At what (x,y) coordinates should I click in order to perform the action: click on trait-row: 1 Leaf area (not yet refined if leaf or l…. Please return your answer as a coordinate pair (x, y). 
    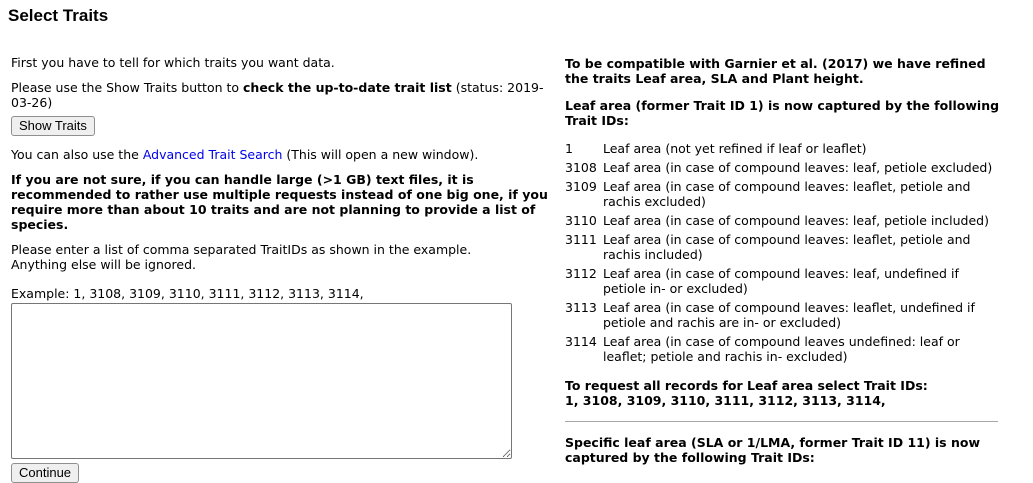
    Looking at the image, I should click on (783, 148).